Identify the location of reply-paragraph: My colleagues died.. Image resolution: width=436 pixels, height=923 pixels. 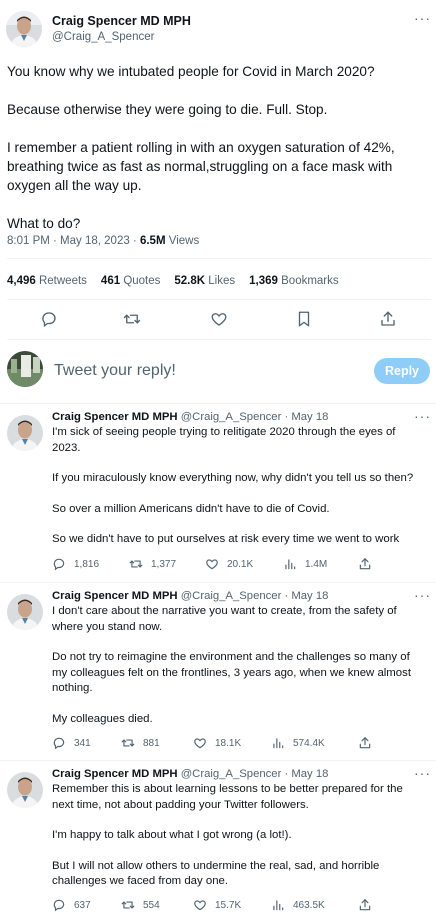
(102, 718).